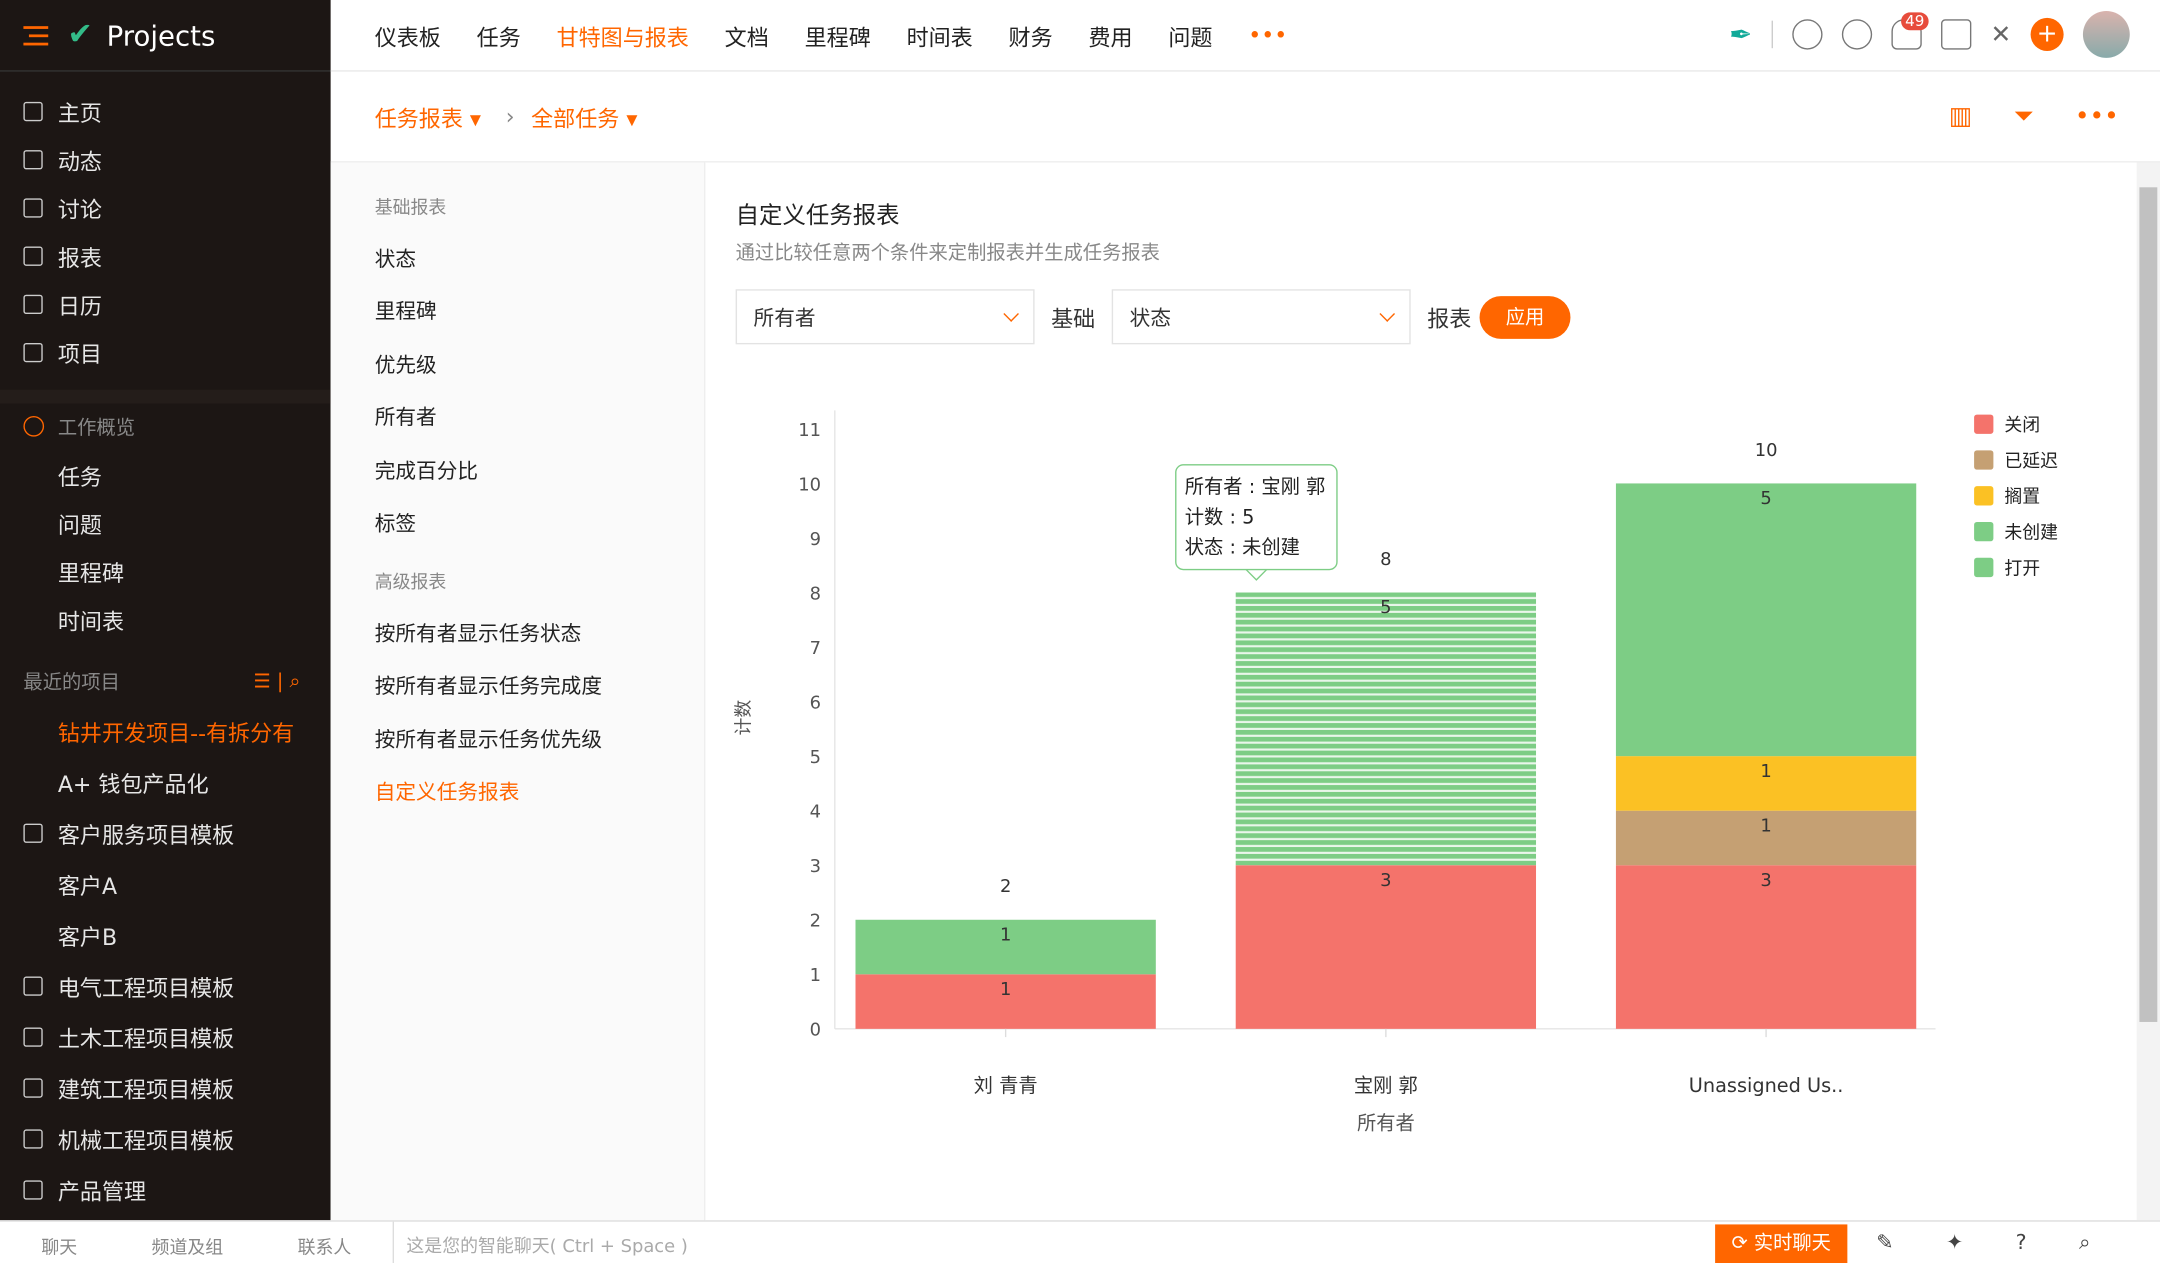  I want to click on signature-icon: ✒, so click(1740, 34).